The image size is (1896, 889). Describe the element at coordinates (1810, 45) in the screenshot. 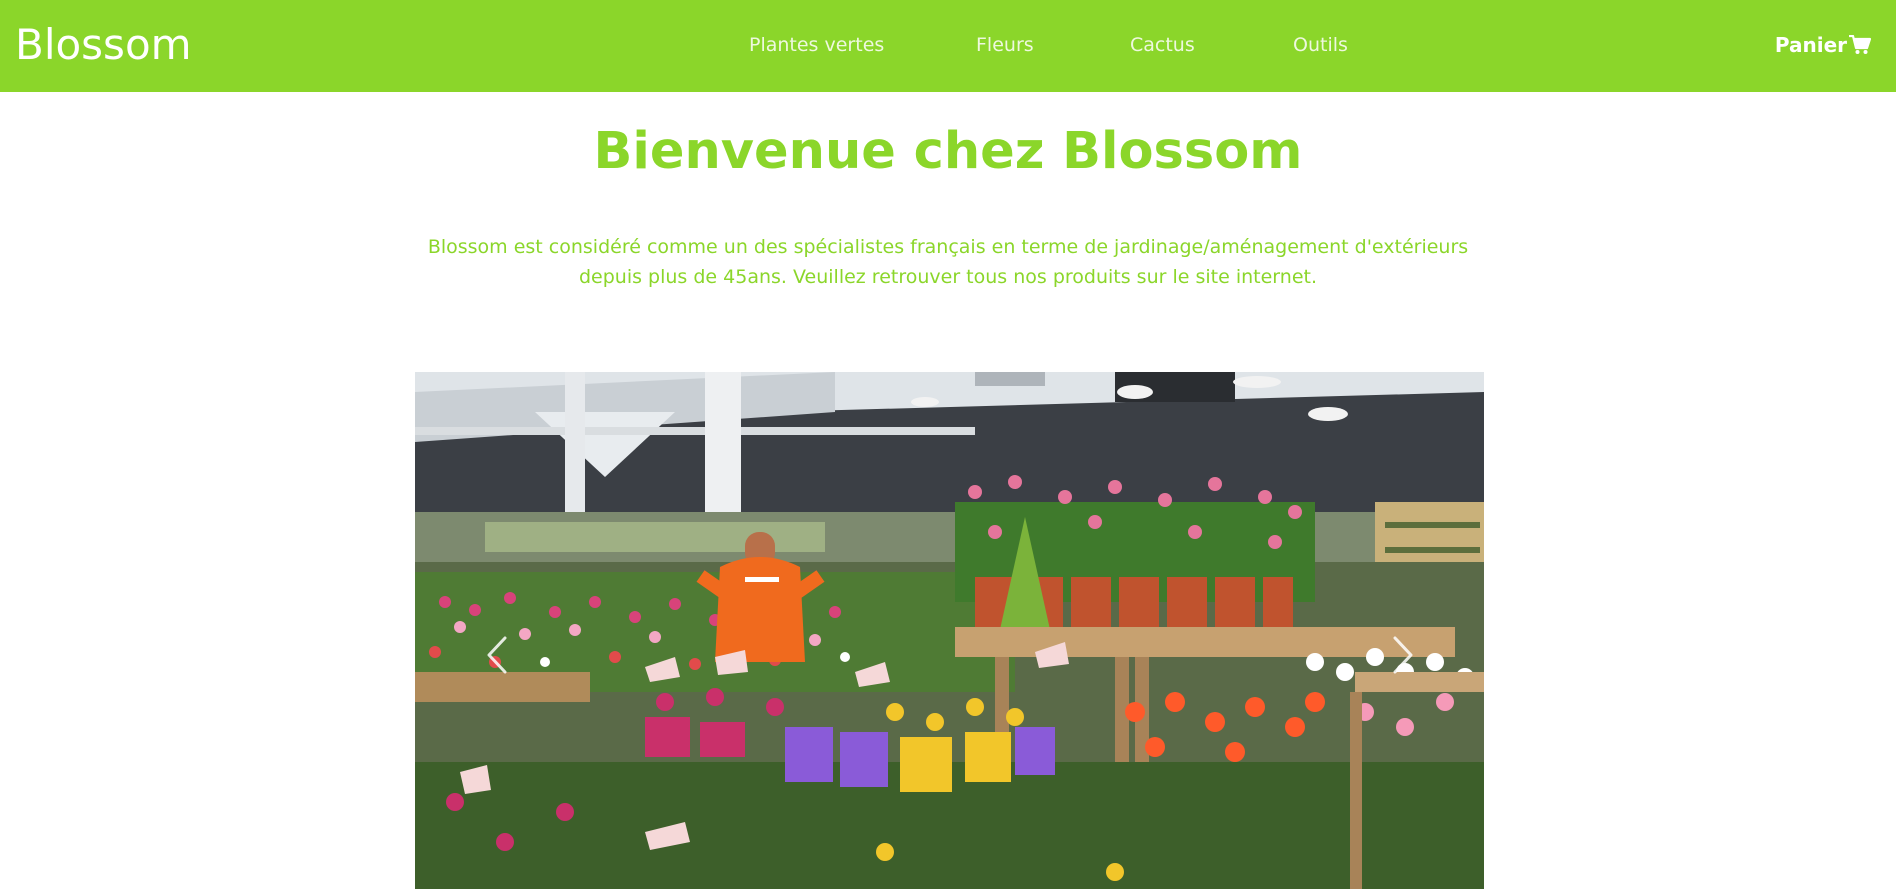

I see `cart-label: Panier` at that location.